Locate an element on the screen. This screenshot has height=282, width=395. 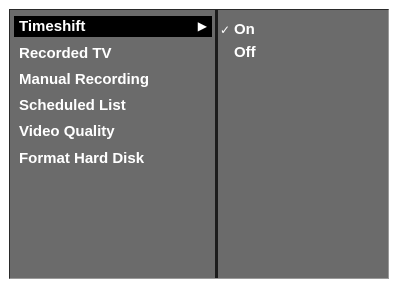
checkmark-icon: ✓ is located at coordinates (225, 30).